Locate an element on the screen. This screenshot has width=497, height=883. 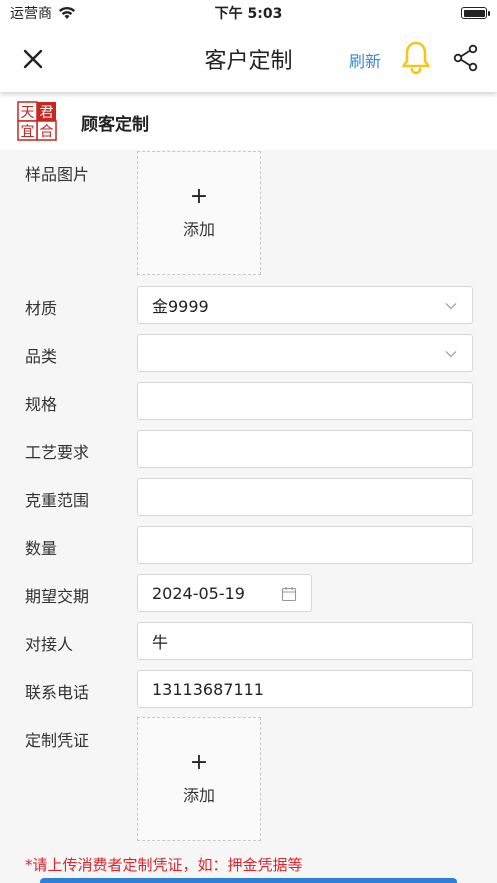
material-select: 金9999 is located at coordinates (305, 305).